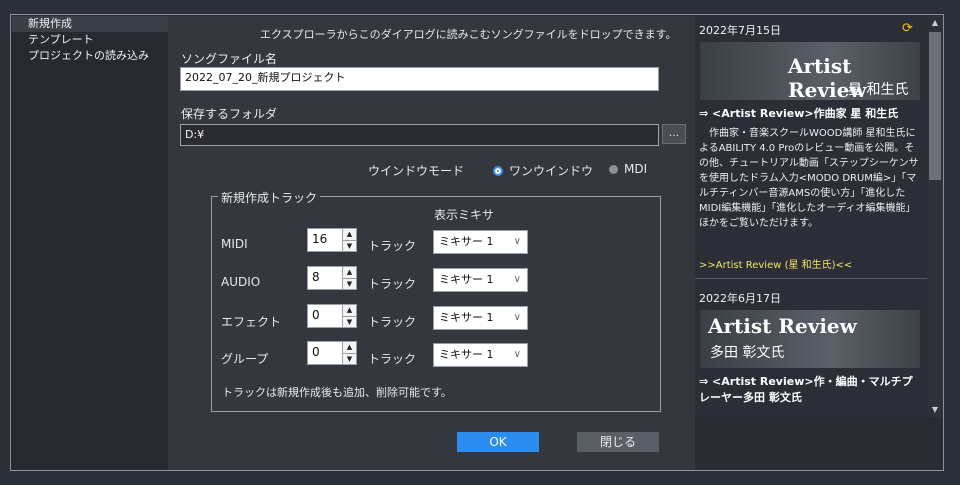  What do you see at coordinates (935, 23) in the screenshot?
I see `scroll-up-icon: ▲` at bounding box center [935, 23].